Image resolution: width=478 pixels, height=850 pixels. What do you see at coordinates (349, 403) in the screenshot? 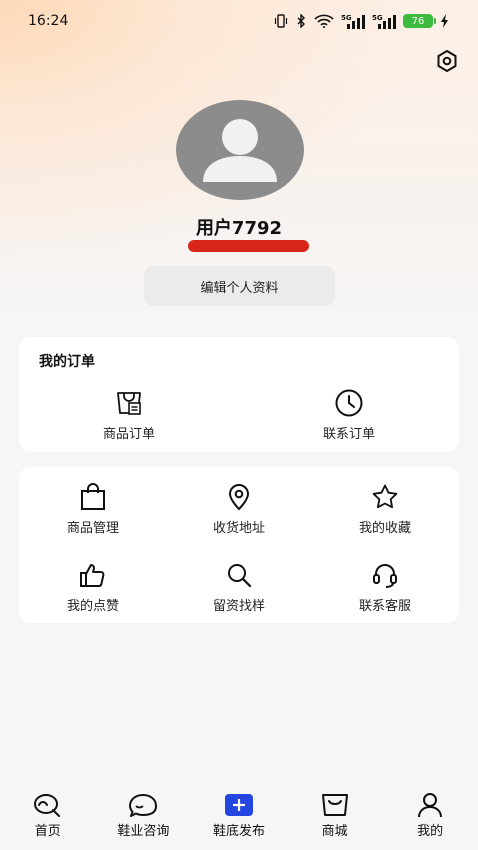
I see `clock-icon` at bounding box center [349, 403].